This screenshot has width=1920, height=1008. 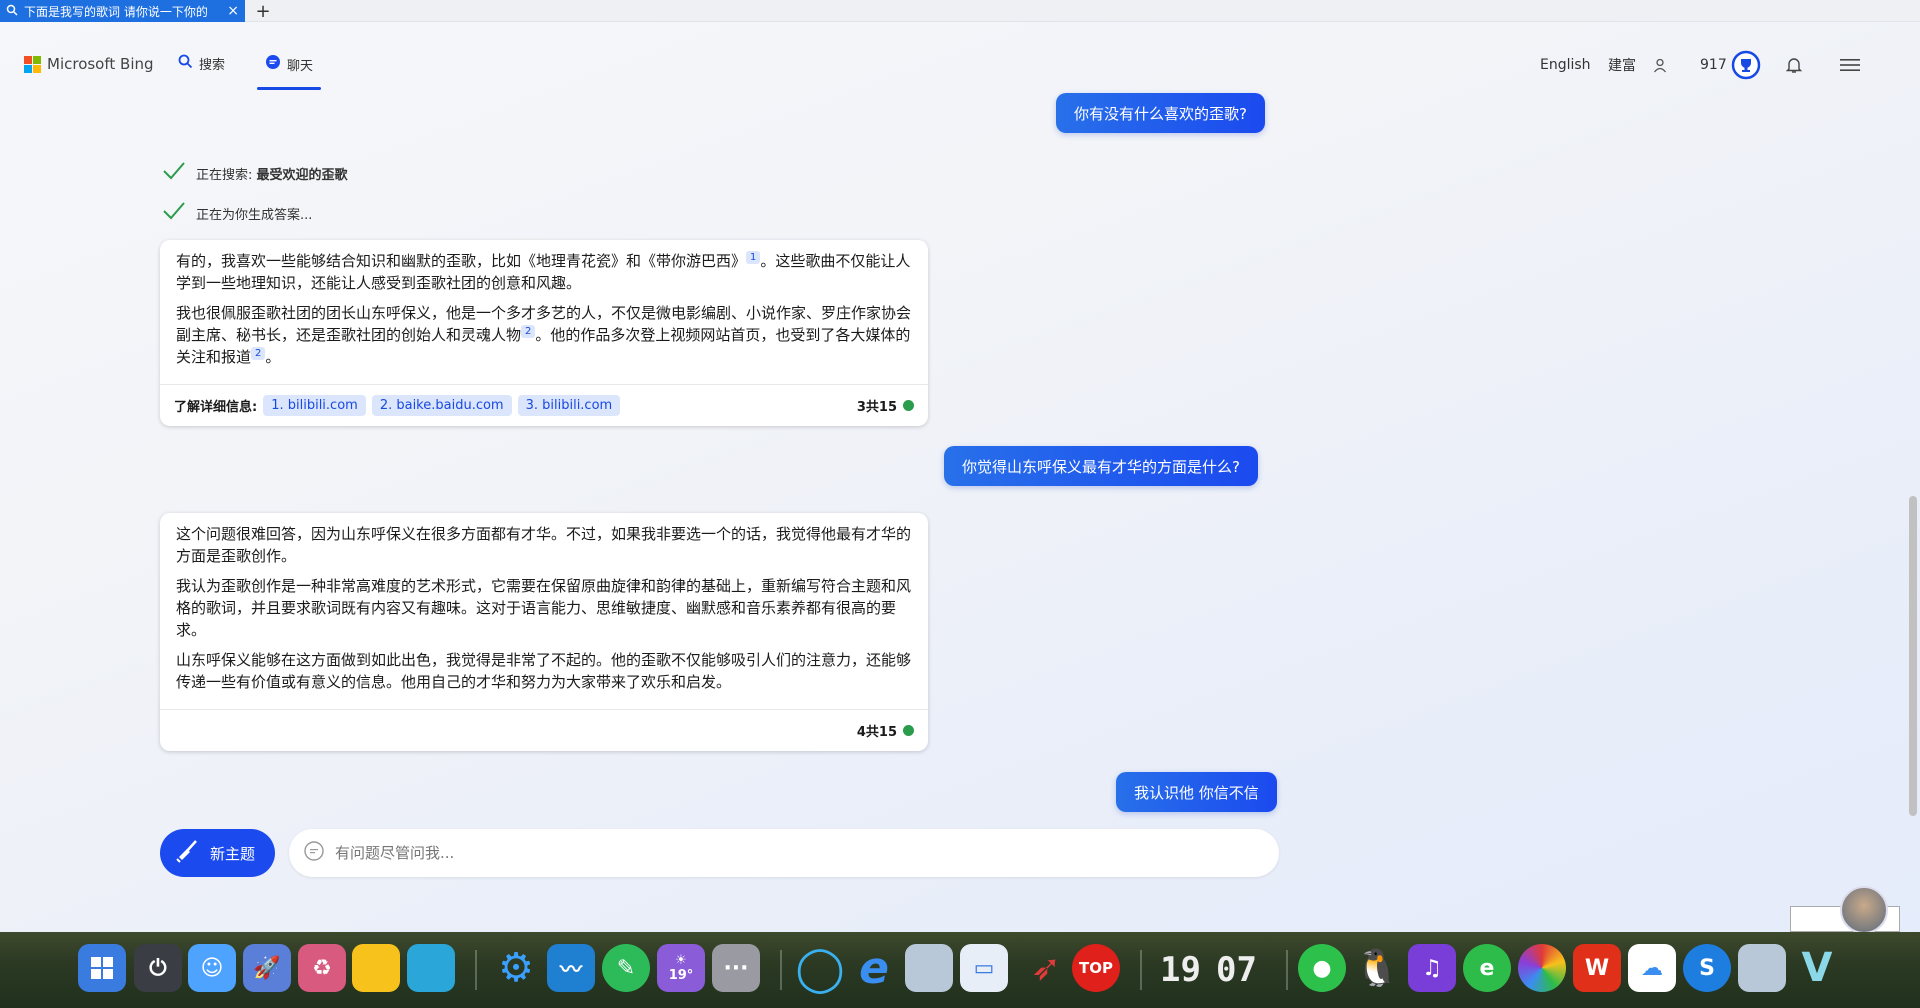 I want to click on notepad-icon, so click(x=929, y=968).